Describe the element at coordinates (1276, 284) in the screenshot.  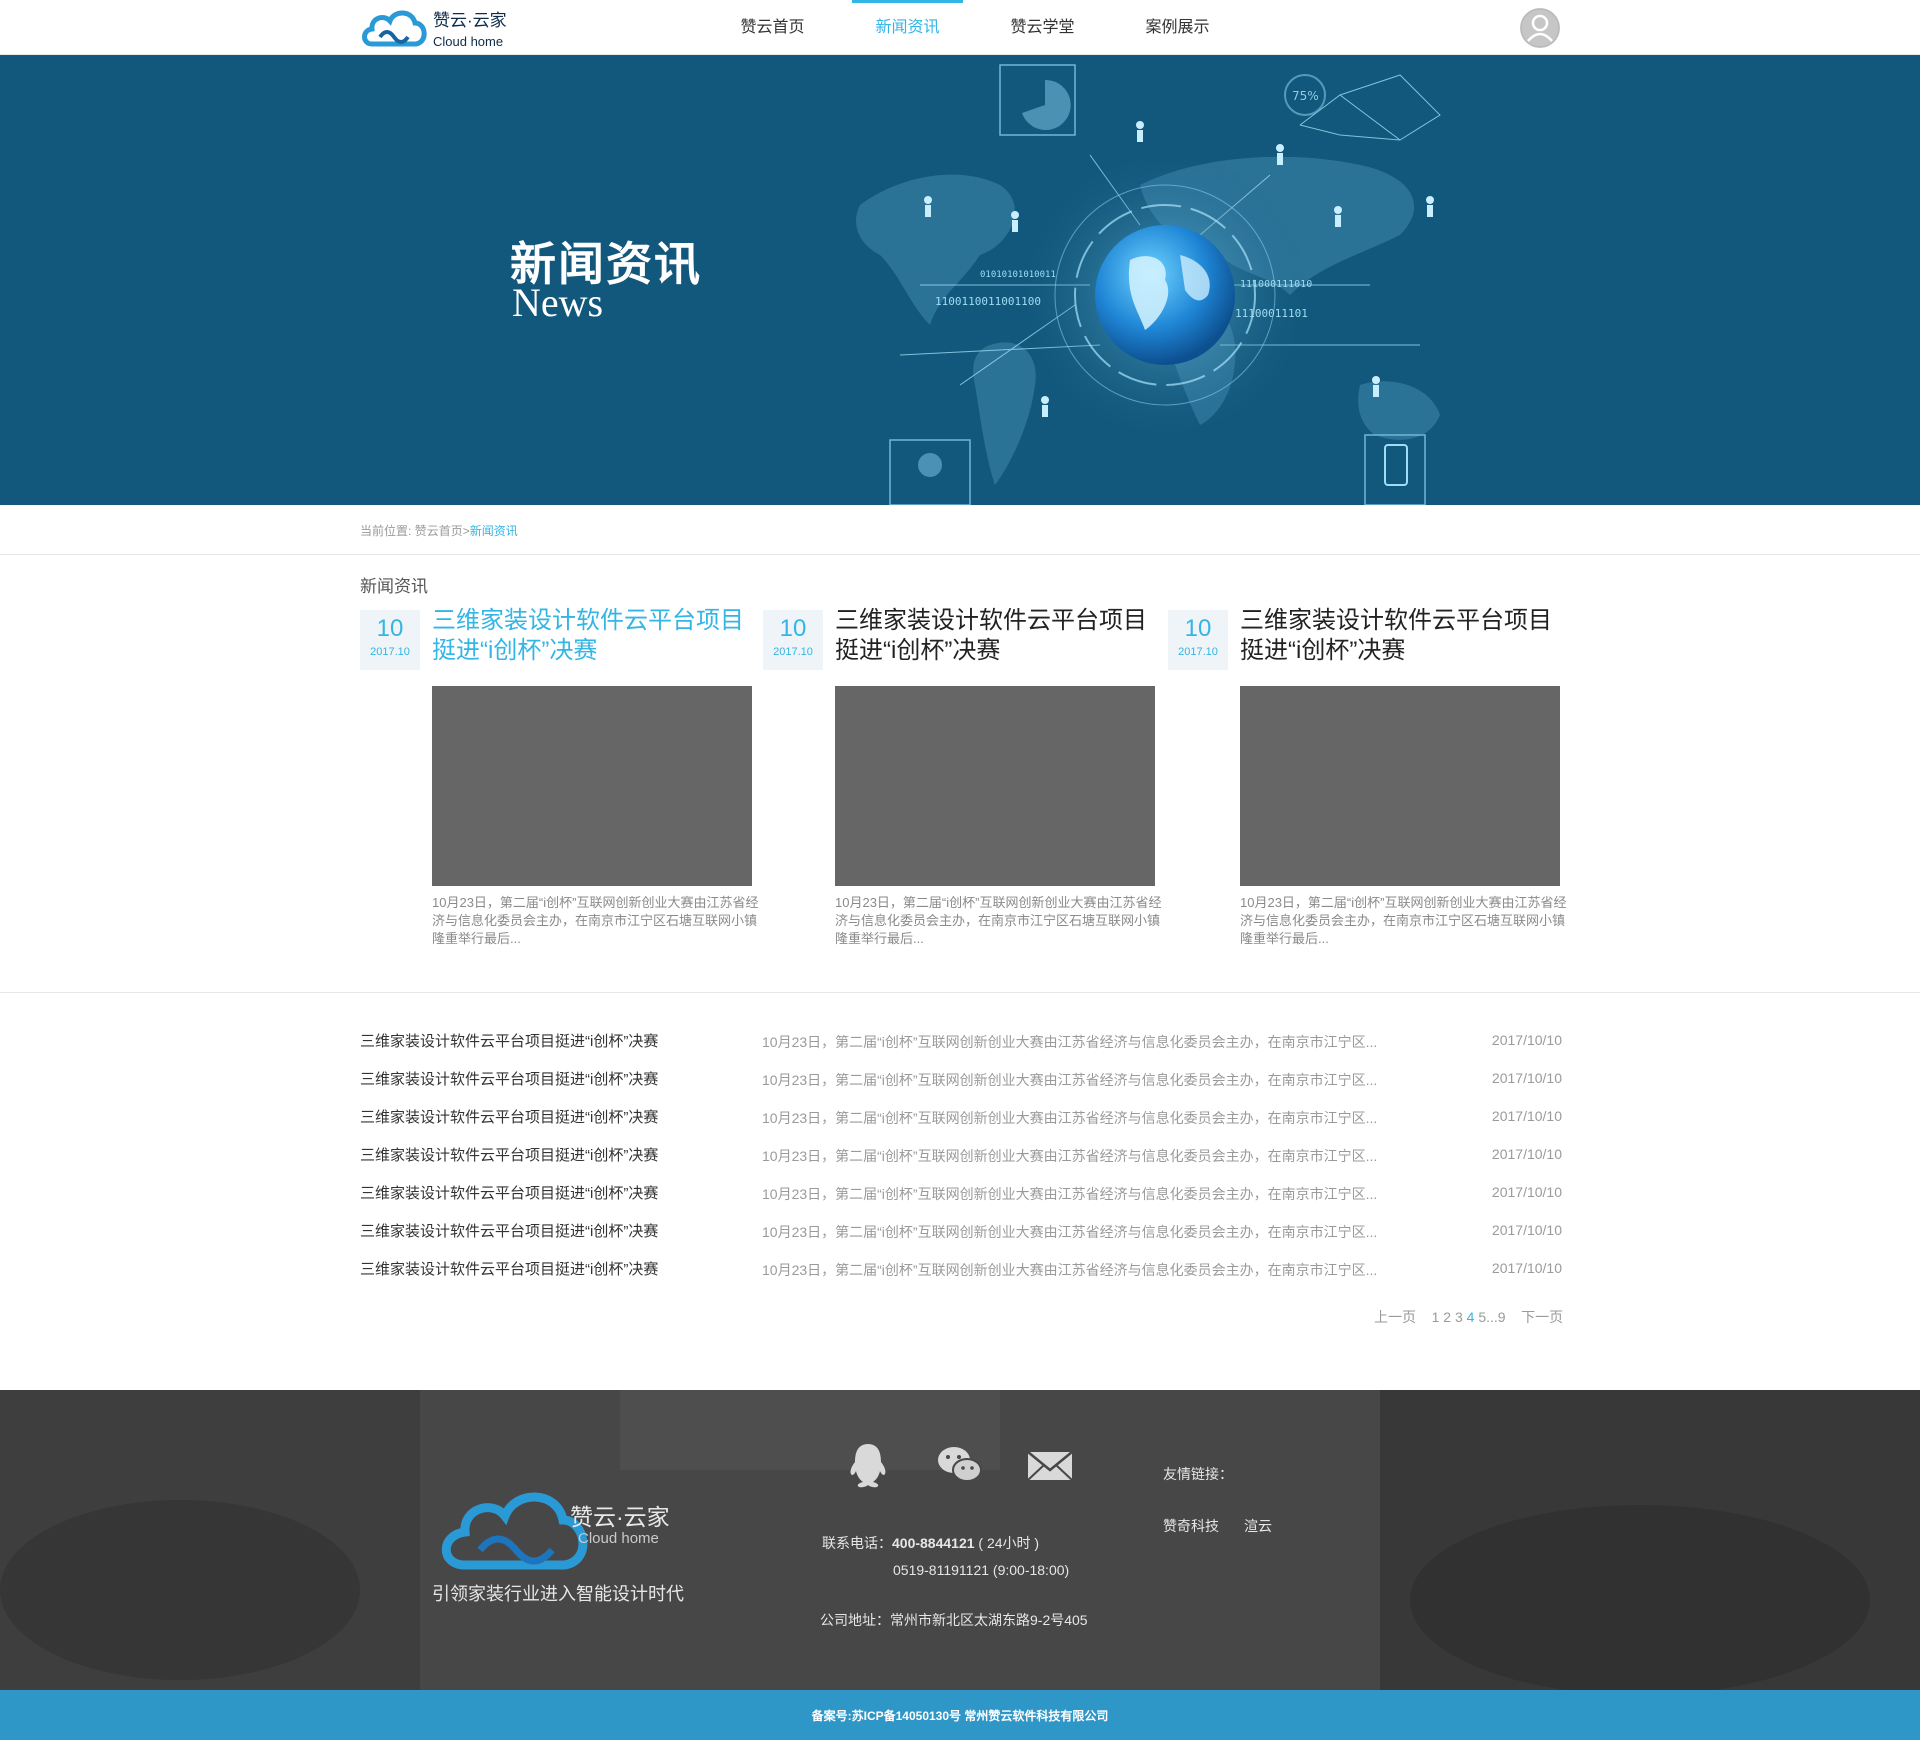
I see `svg-text: 111000111010` at that location.